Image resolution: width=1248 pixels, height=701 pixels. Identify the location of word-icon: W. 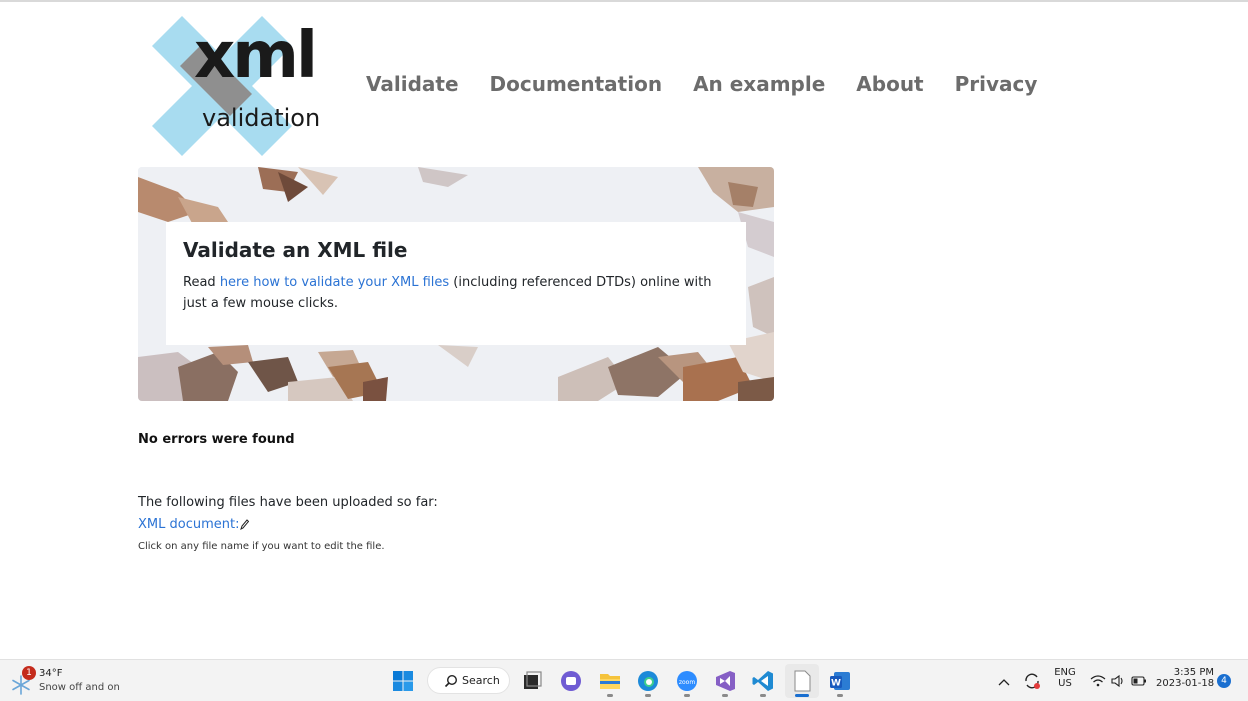
(840, 681).